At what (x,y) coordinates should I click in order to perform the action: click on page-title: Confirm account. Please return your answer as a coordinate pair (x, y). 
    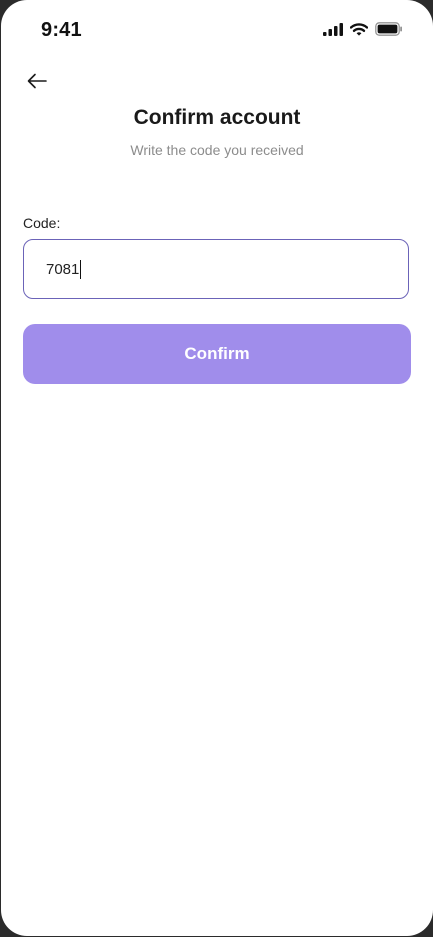
    Looking at the image, I should click on (217, 117).